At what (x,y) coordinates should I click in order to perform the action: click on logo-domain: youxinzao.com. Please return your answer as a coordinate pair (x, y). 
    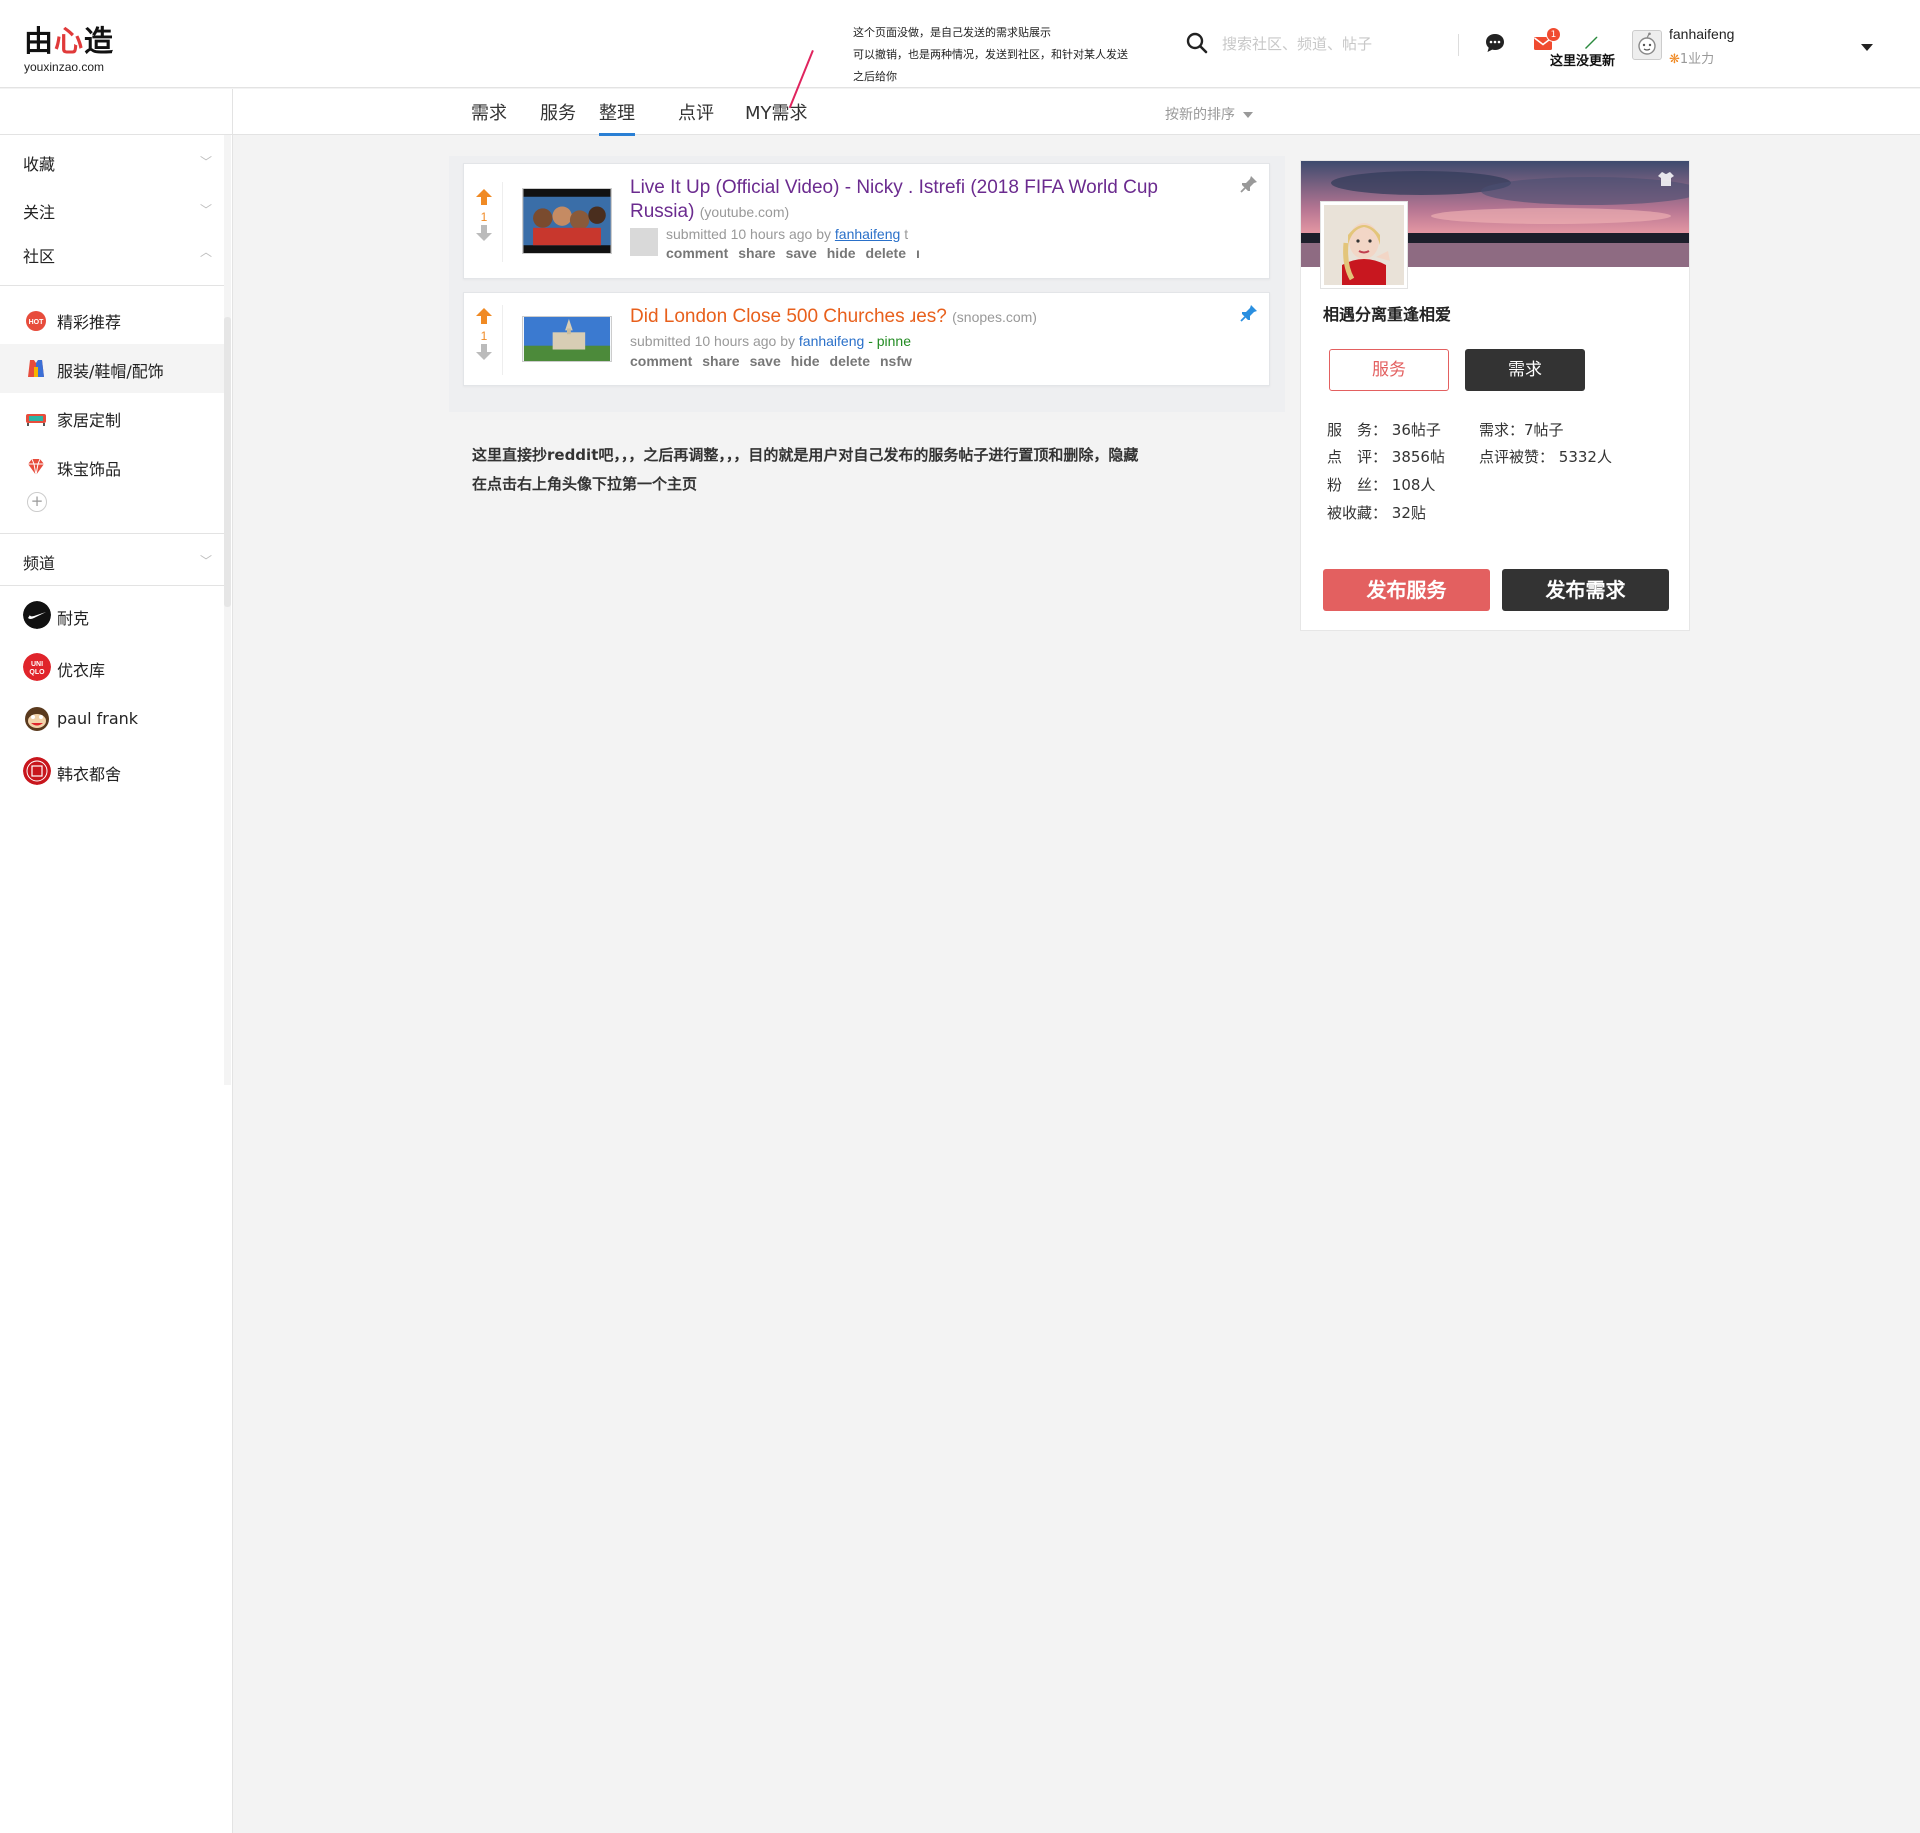
    Looking at the image, I should click on (64, 67).